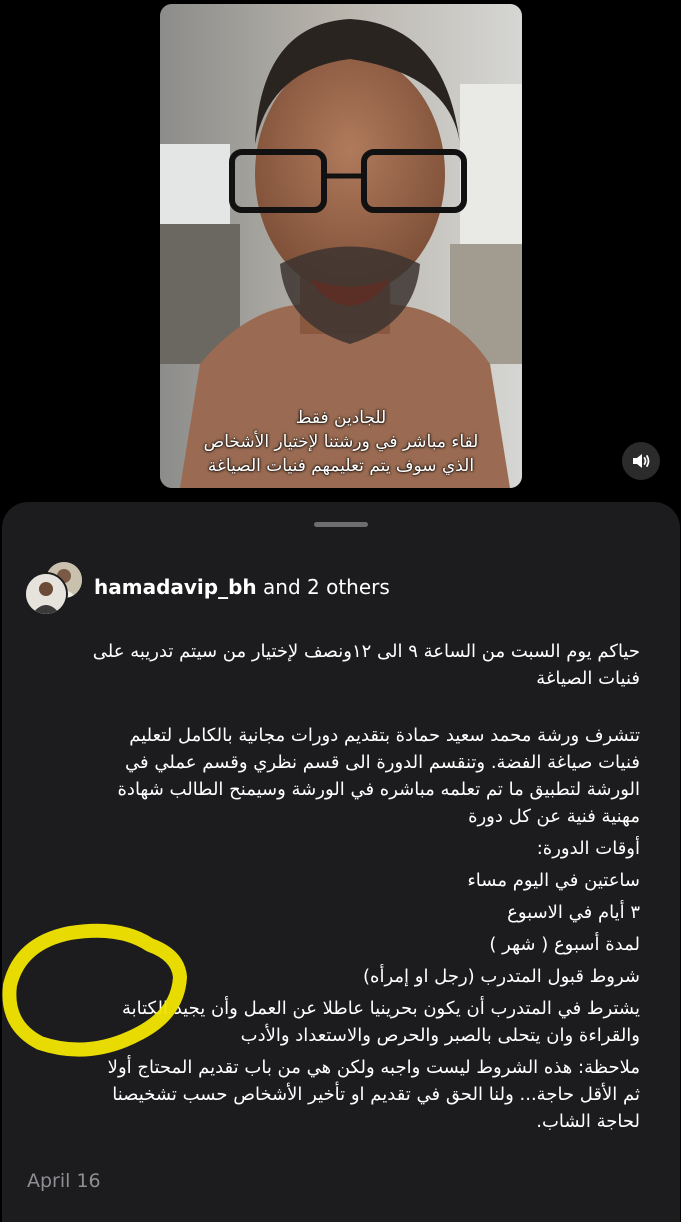 This screenshot has width=681, height=1222. I want to click on sheet-drag-handle, so click(341, 524).